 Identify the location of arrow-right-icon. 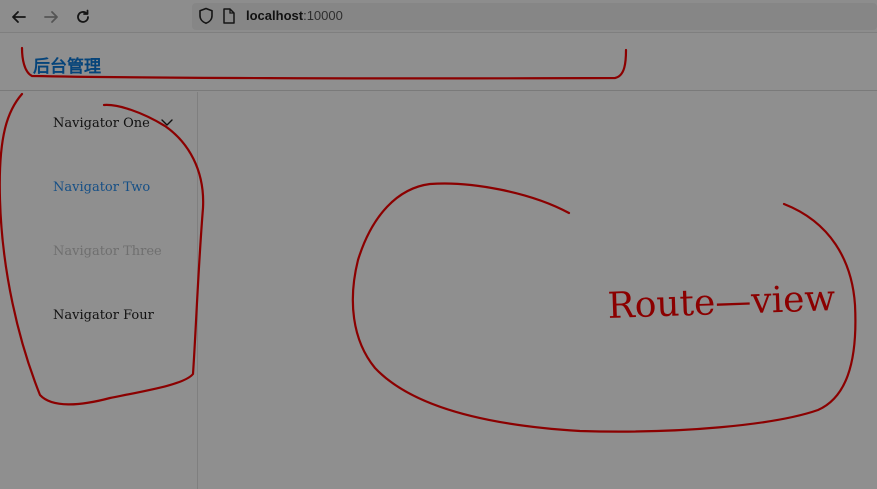
(51, 17).